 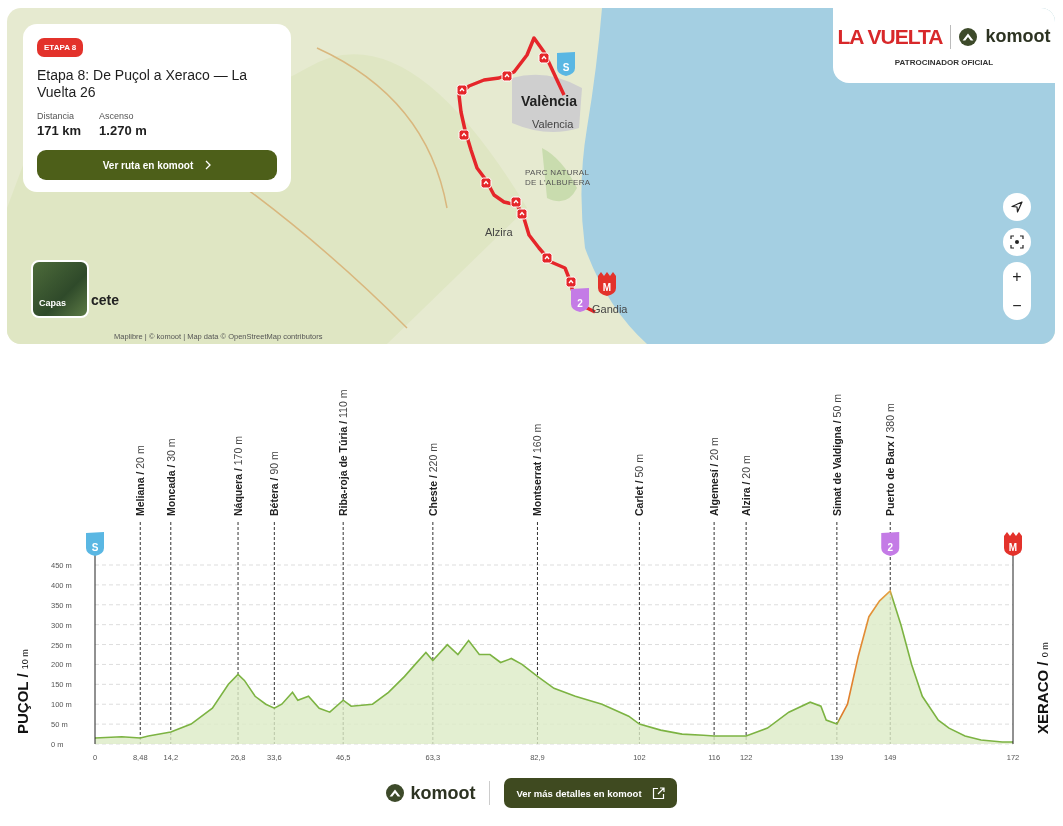 What do you see at coordinates (140, 480) in the screenshot?
I see `waypoint-label: Meliana / 20 m` at bounding box center [140, 480].